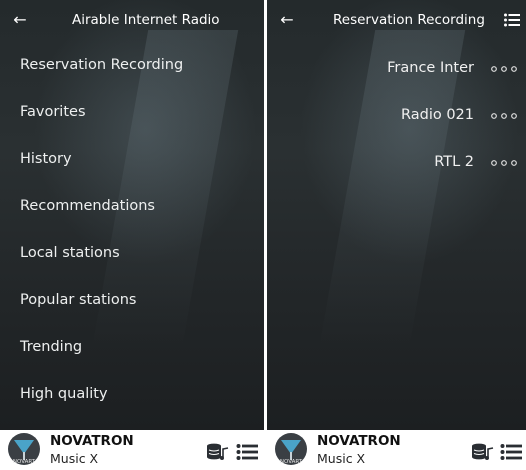 This screenshot has width=526, height=470. Describe the element at coordinates (512, 20) in the screenshot. I see `menu-icon` at that location.